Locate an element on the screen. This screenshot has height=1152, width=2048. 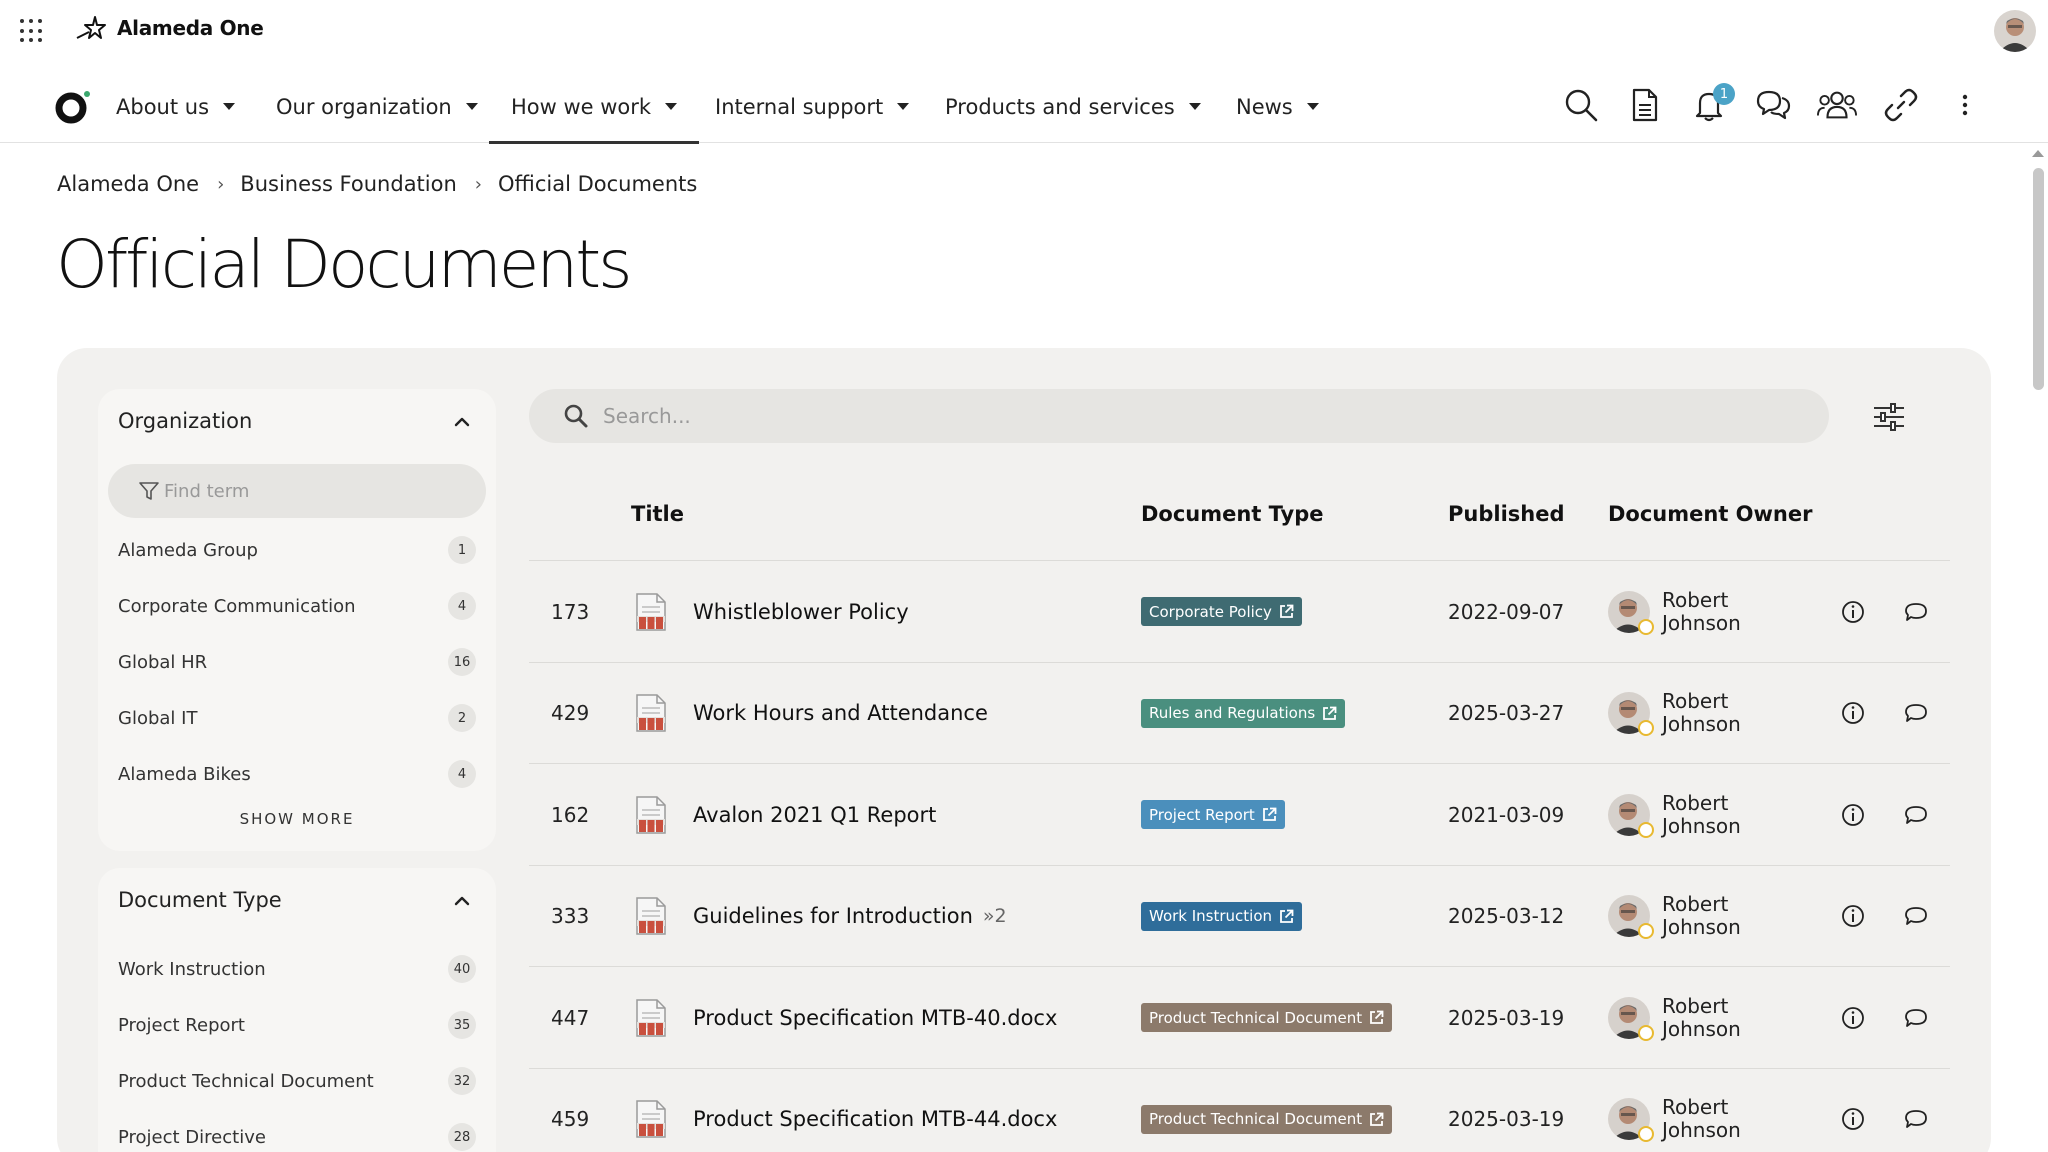
breadcrumb-item: Alameda One is located at coordinates (128, 184).